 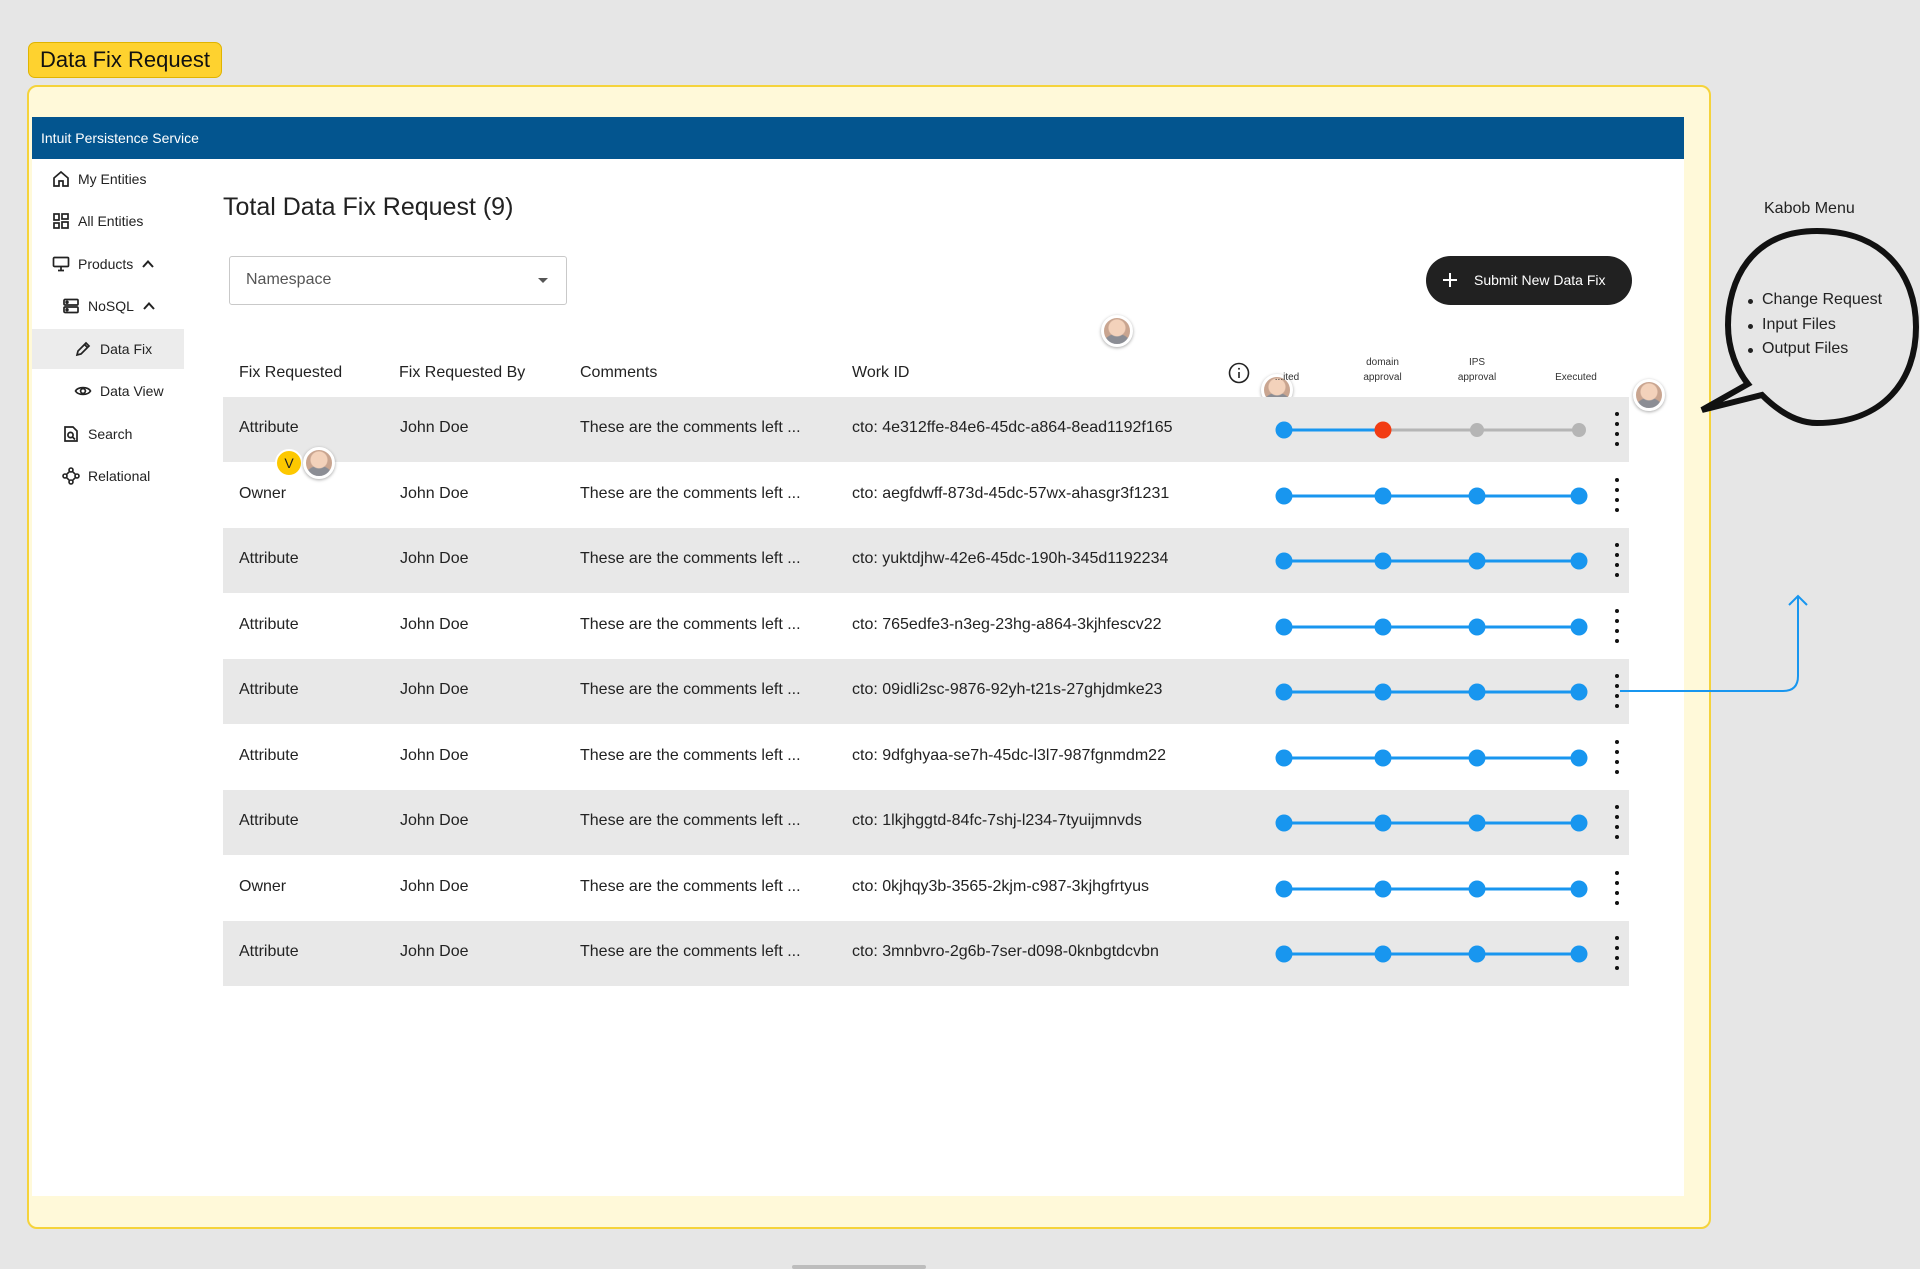 I want to click on sidebar-item-relational: Relational, so click(x=138, y=476).